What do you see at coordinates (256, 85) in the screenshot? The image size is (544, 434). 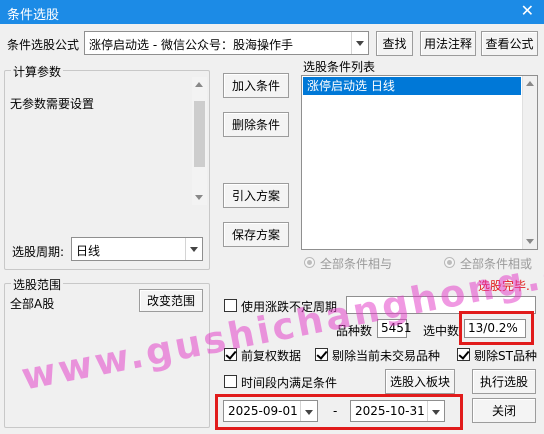 I see `add-condition-button: 加入条件` at bounding box center [256, 85].